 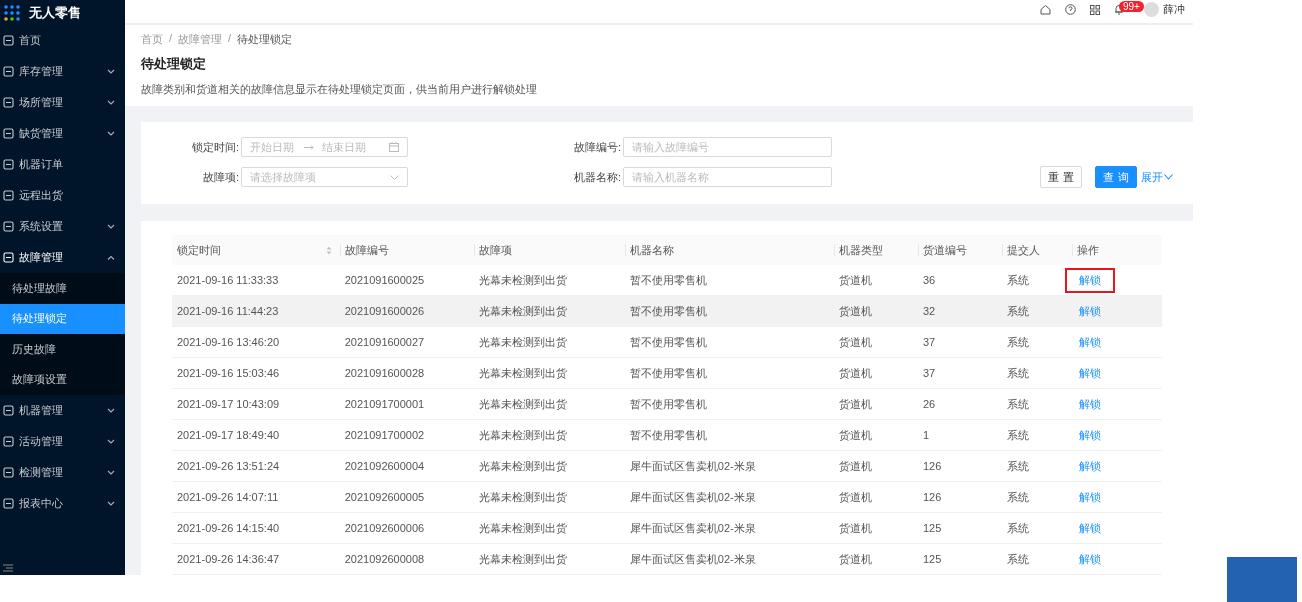 What do you see at coordinates (407, 280) in the screenshot?
I see `table-cell: 2021091600025` at bounding box center [407, 280].